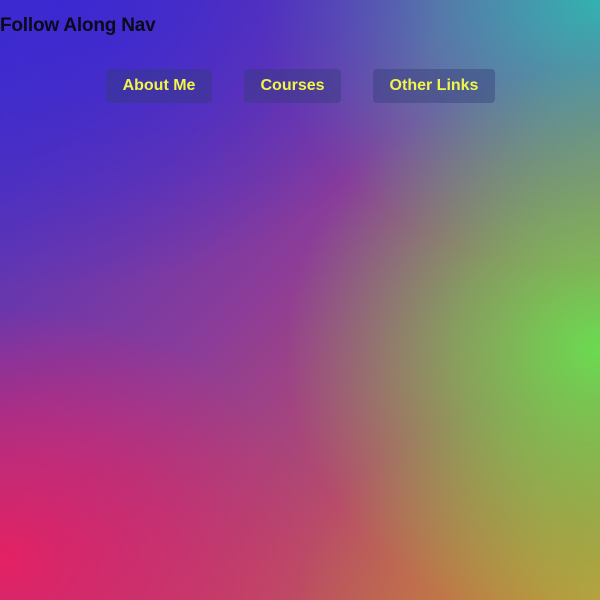  I want to click on top-navigation: About Me Courses Other Links, so click(300, 86).